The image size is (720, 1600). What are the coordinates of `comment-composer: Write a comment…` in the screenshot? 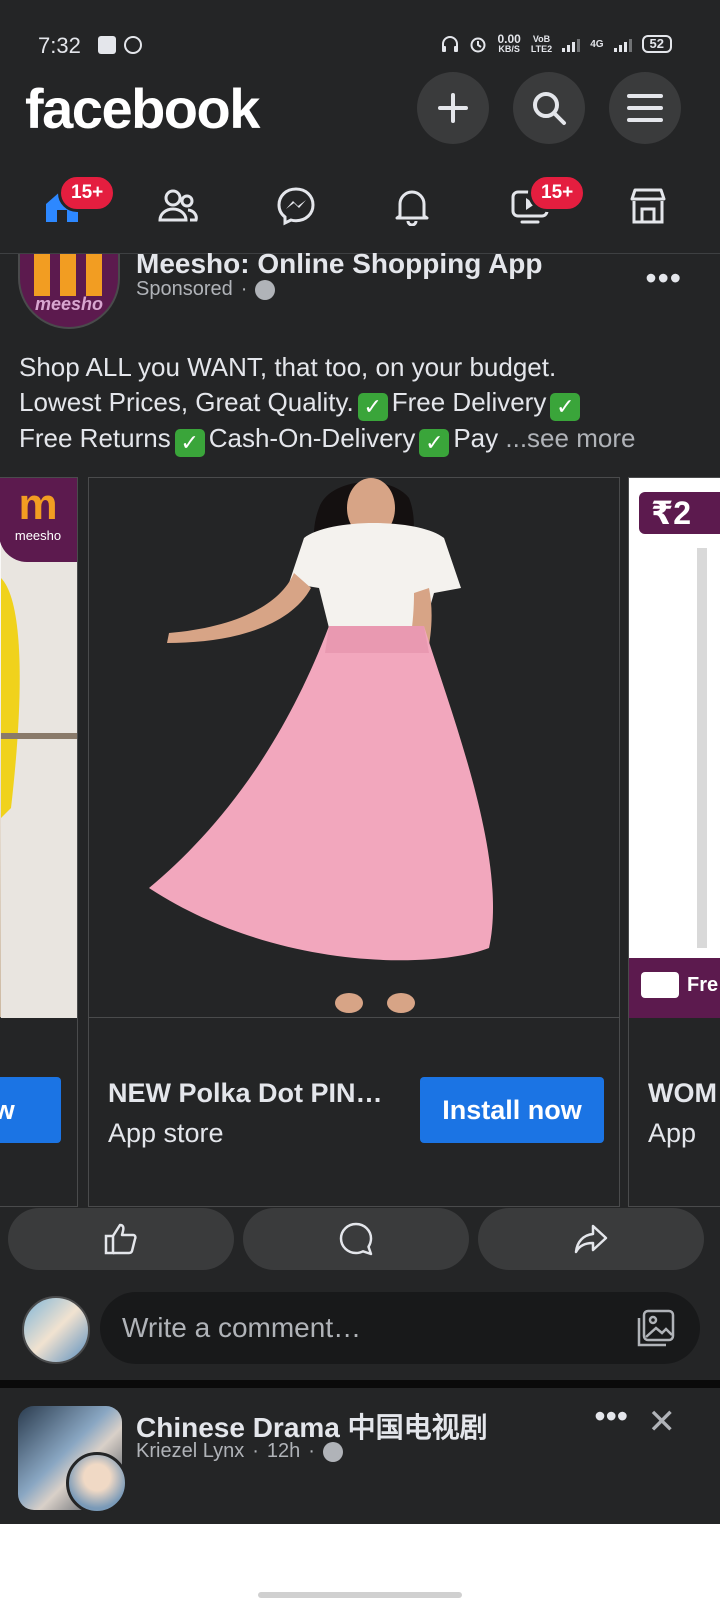 It's located at (360, 1337).